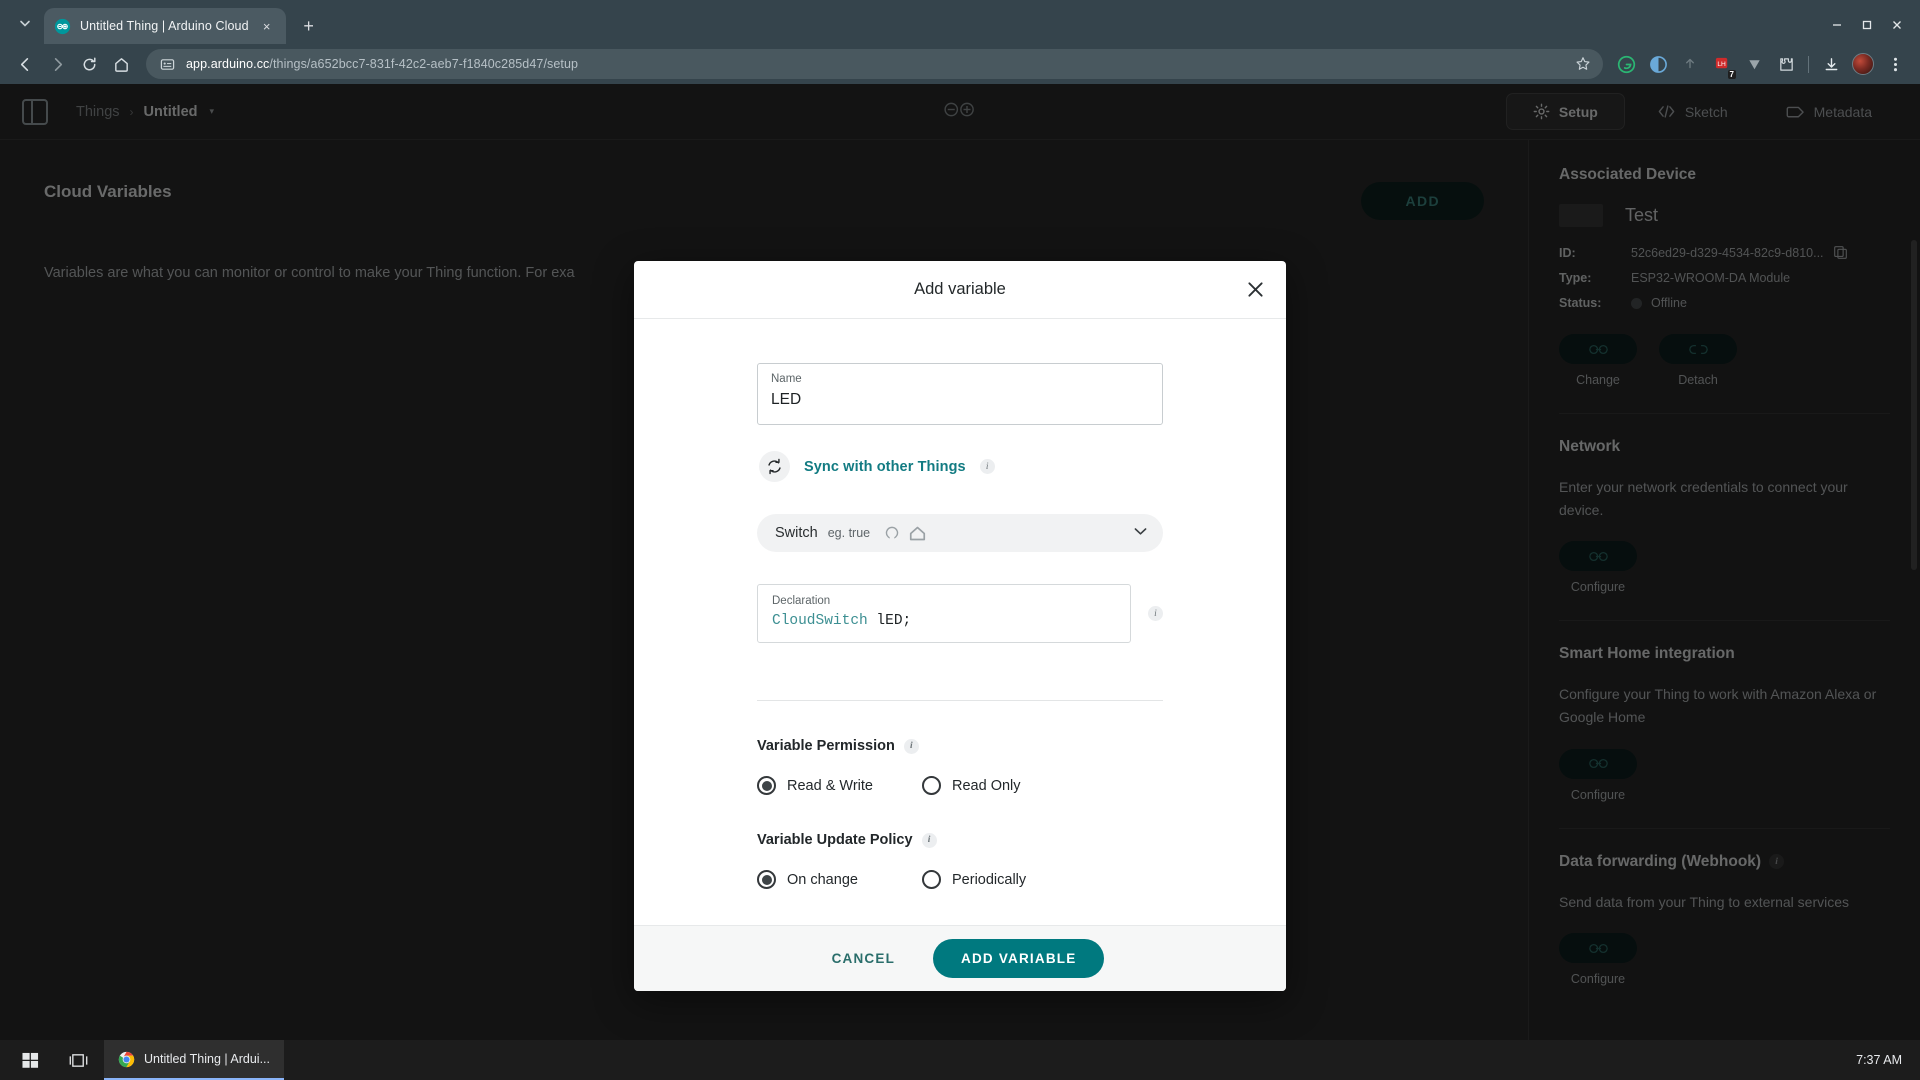  I want to click on variable-update-policy-options: On change Periodically, so click(960, 879).